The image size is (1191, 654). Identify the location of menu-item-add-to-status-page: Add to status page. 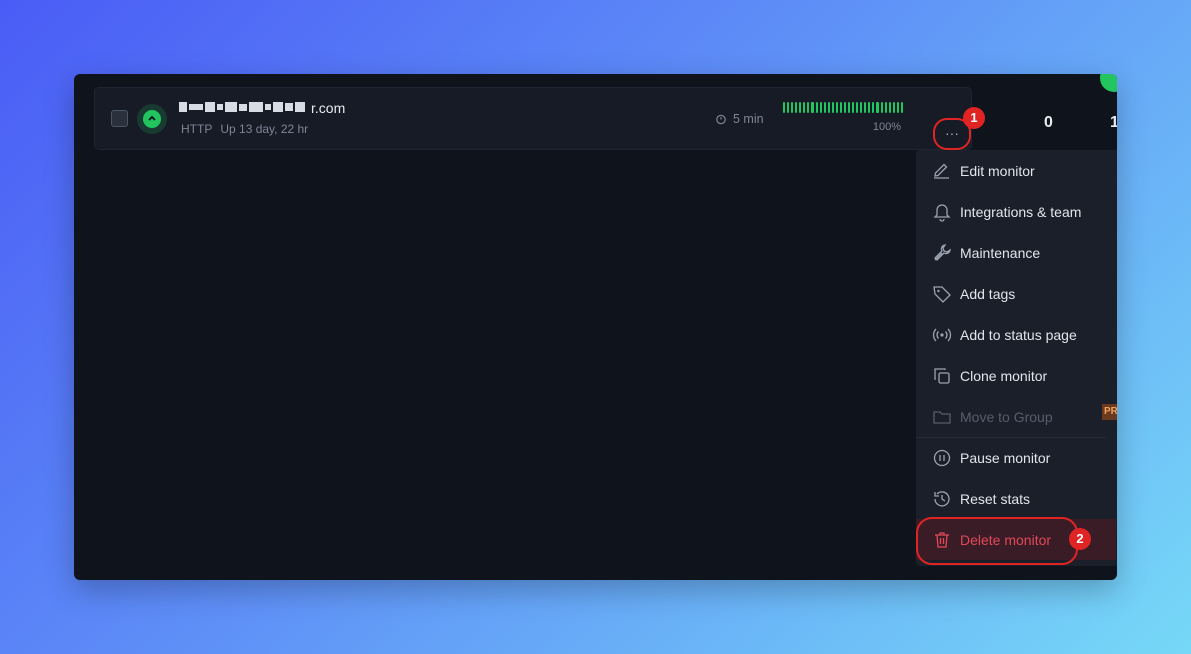
(1016, 334).